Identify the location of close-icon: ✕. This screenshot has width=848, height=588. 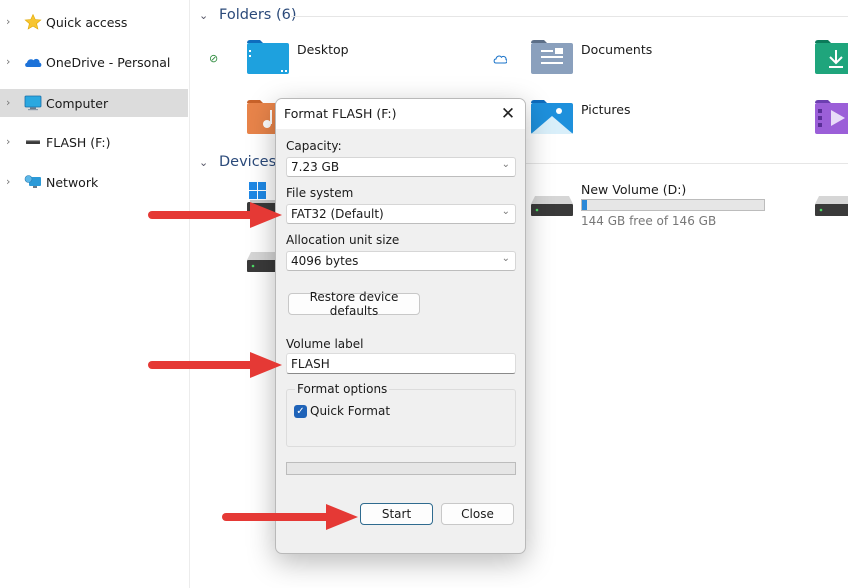
(508, 114).